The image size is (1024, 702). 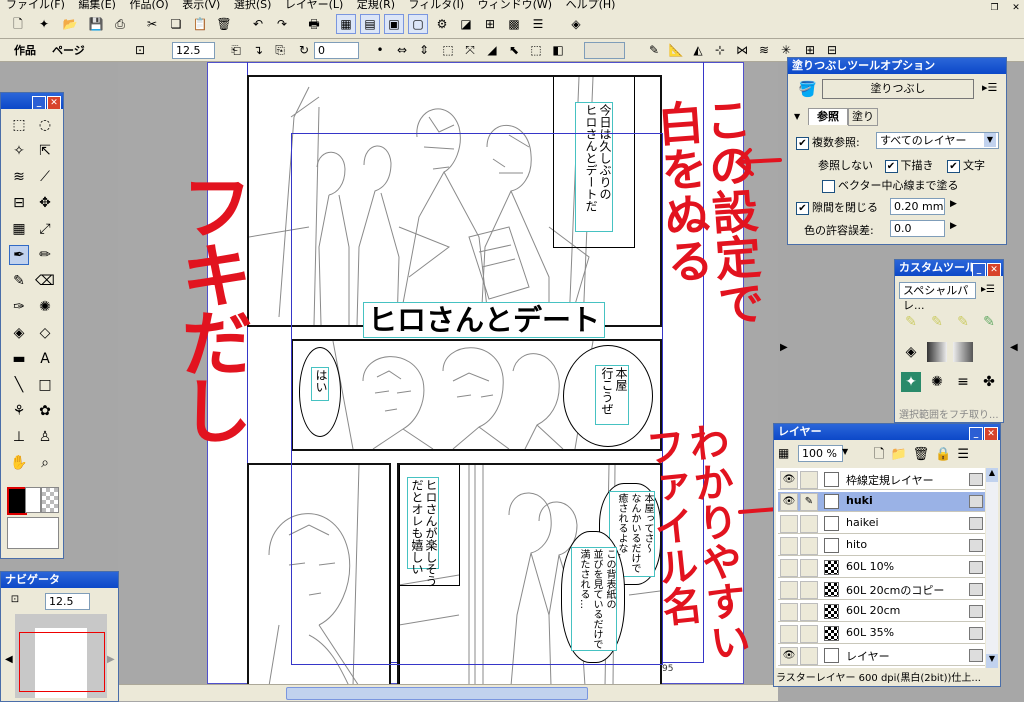 What do you see at coordinates (19, 463) in the screenshot?
I see `hand-icon: ✋` at bounding box center [19, 463].